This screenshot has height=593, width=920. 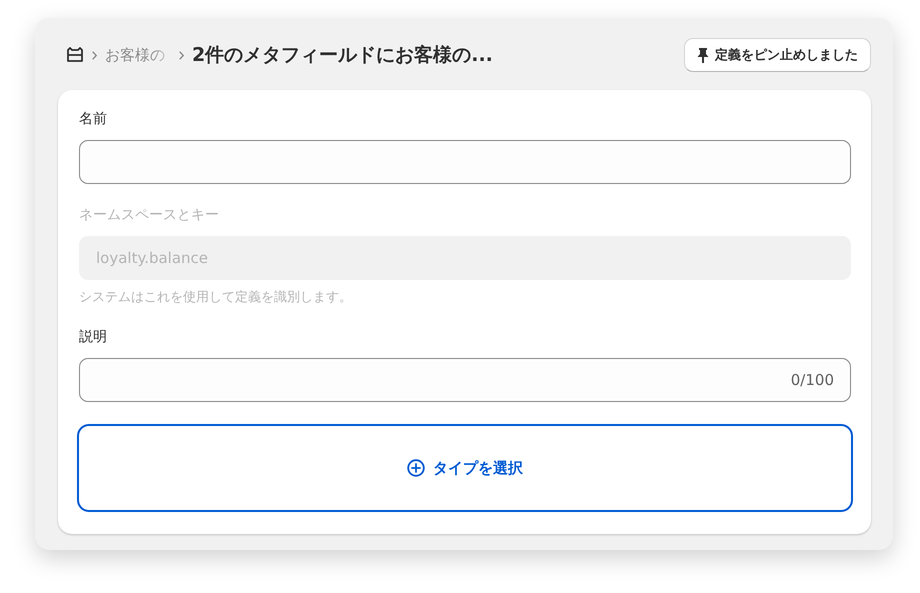 What do you see at coordinates (465, 380) in the screenshot?
I see `description-field: 0/100` at bounding box center [465, 380].